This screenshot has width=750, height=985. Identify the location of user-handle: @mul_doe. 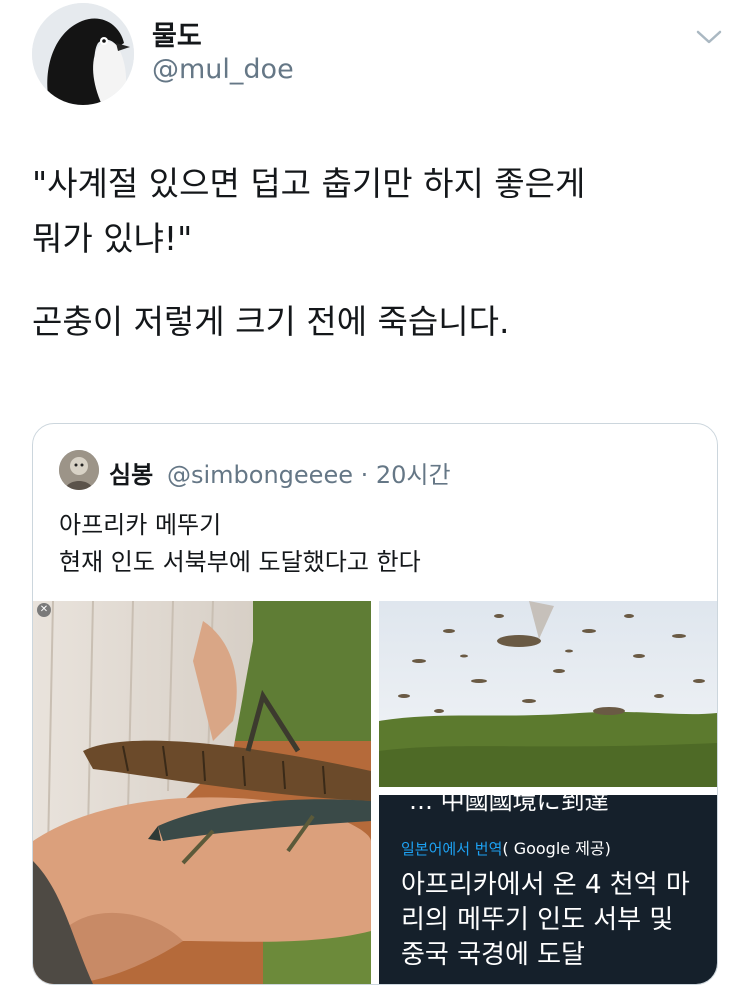
(223, 69).